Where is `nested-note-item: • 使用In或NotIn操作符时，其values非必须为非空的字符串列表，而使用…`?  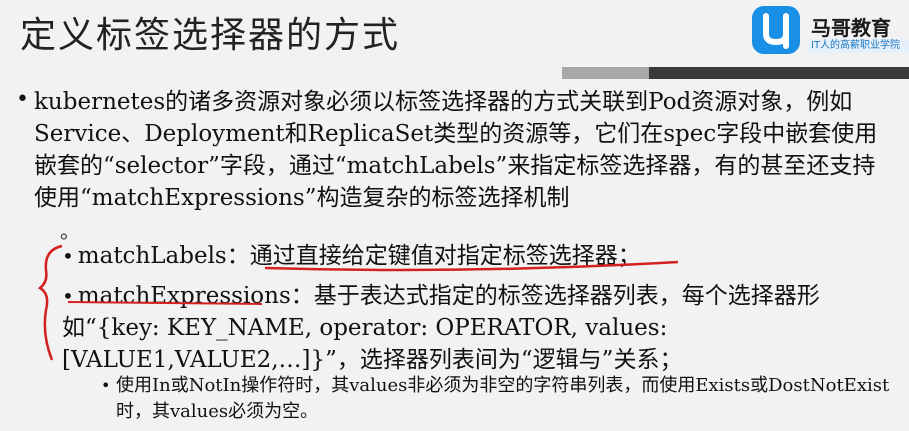 nested-note-item: • 使用In或NotIn操作符时，其values非必须为非空的字符串列表，而使用… is located at coordinates (498, 399).